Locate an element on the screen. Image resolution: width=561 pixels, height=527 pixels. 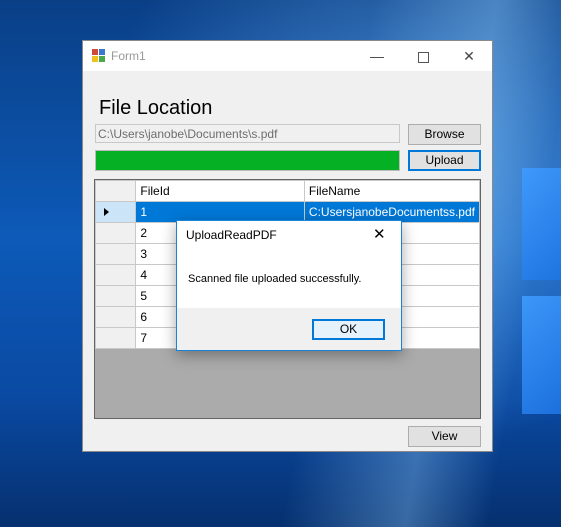
wallpaper-logo-pane-bottom is located at coordinates (541, 355).